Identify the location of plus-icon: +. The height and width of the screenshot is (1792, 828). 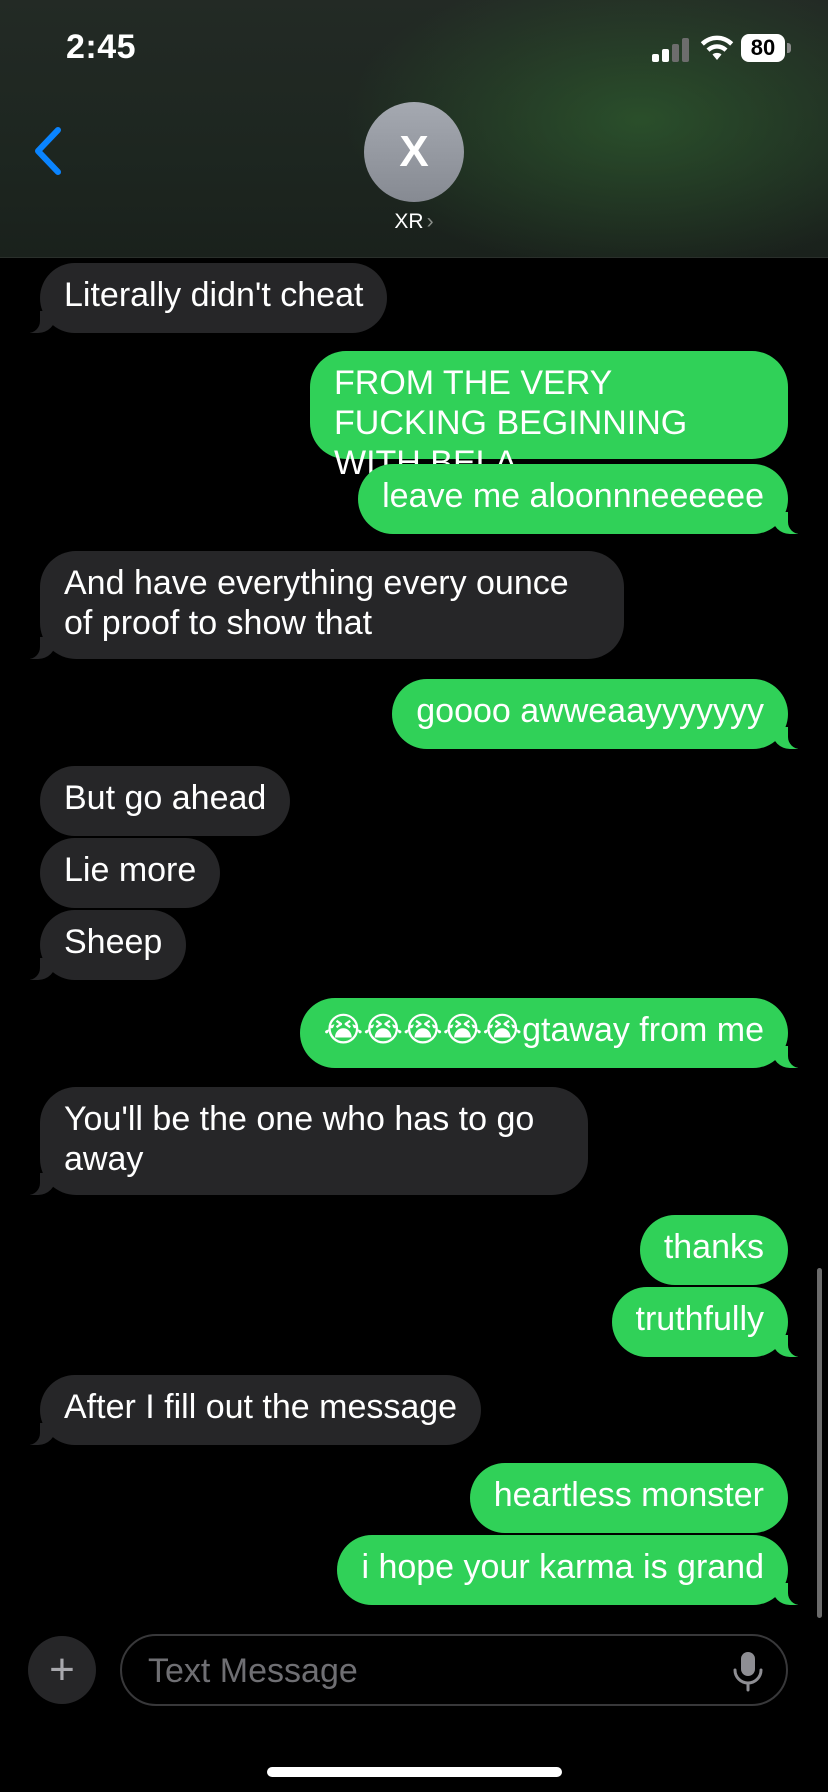
(62, 1669).